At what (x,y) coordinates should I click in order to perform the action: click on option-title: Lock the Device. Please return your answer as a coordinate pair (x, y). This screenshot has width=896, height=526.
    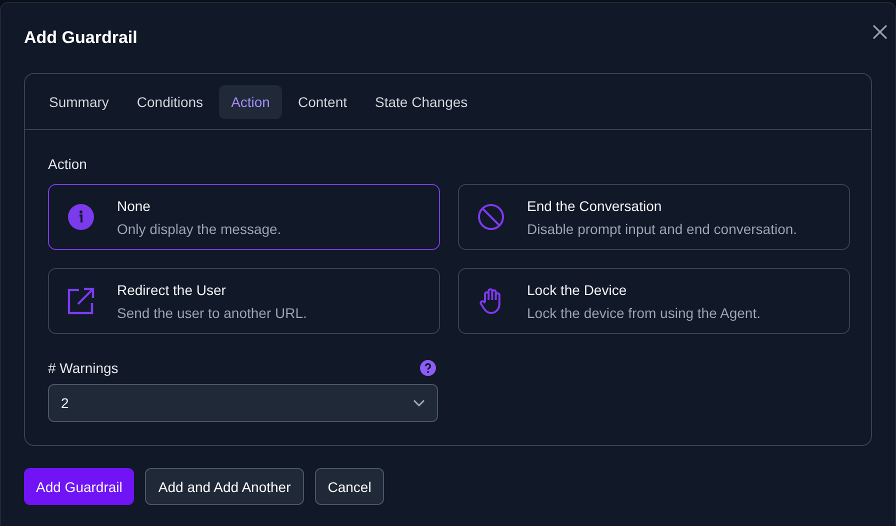
    Looking at the image, I should click on (577, 290).